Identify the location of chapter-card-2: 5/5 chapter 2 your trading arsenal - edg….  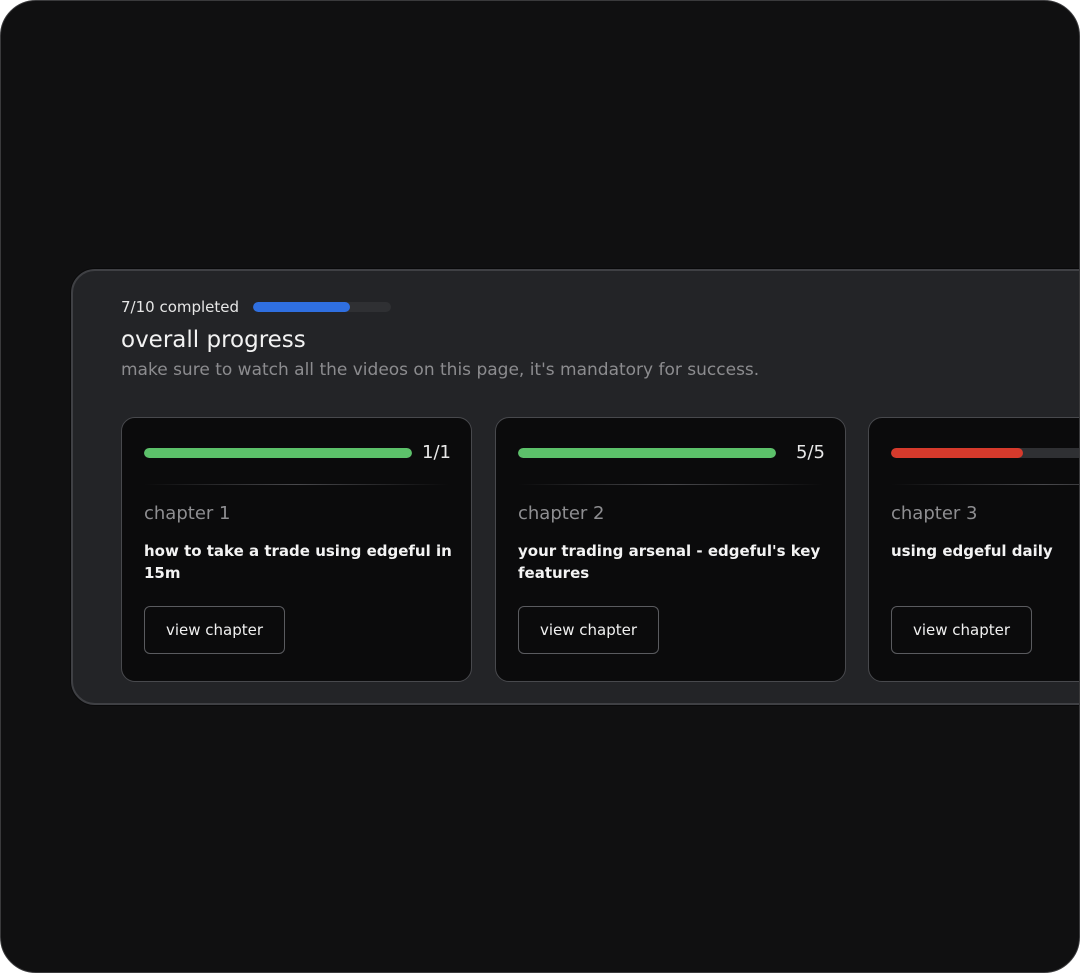
(670, 549).